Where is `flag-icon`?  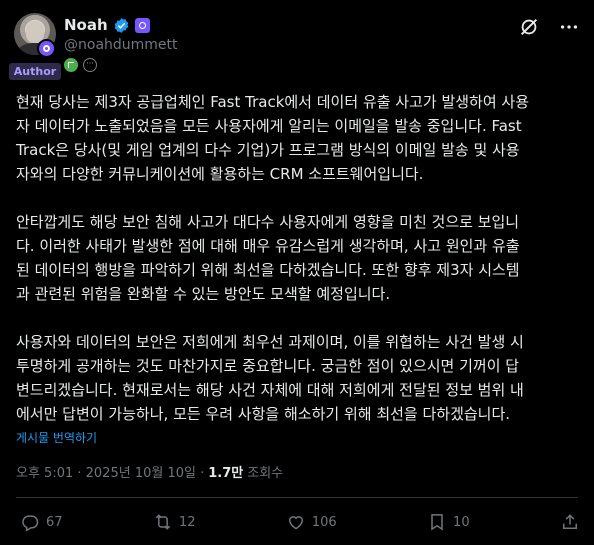
flag-icon is located at coordinates (71, 65).